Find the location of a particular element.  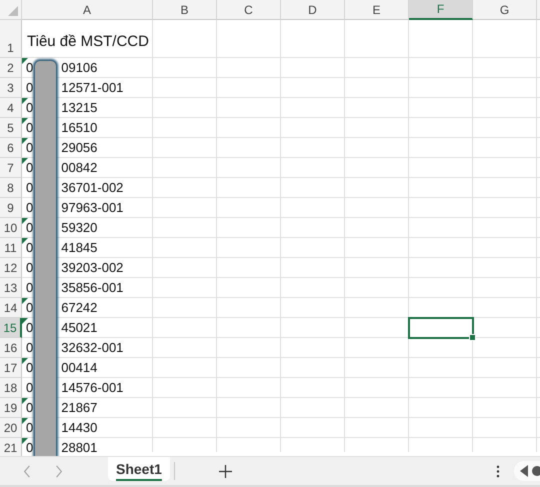

table-cell: 32632-001 is located at coordinates (92, 348).